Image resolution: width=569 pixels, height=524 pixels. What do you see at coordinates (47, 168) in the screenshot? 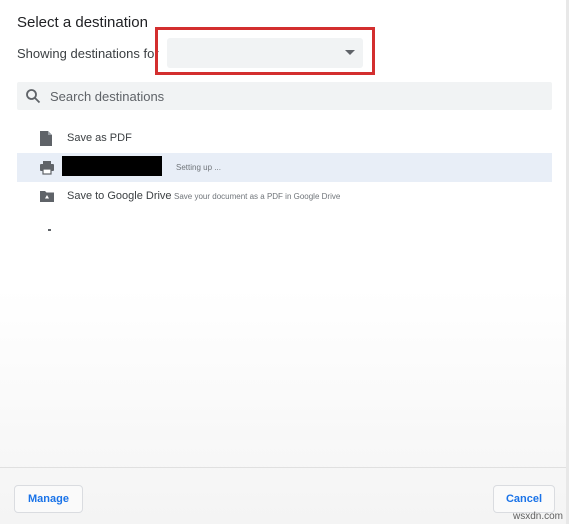
I see `printer-icon` at bounding box center [47, 168].